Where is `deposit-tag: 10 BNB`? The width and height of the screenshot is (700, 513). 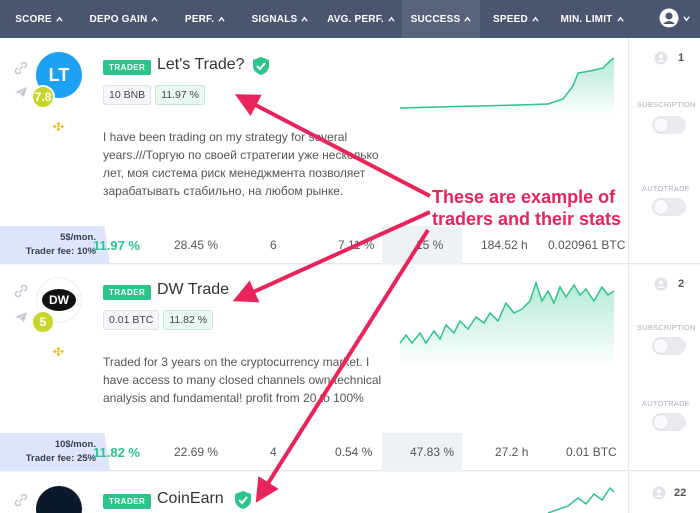
deposit-tag: 10 BNB is located at coordinates (127, 95).